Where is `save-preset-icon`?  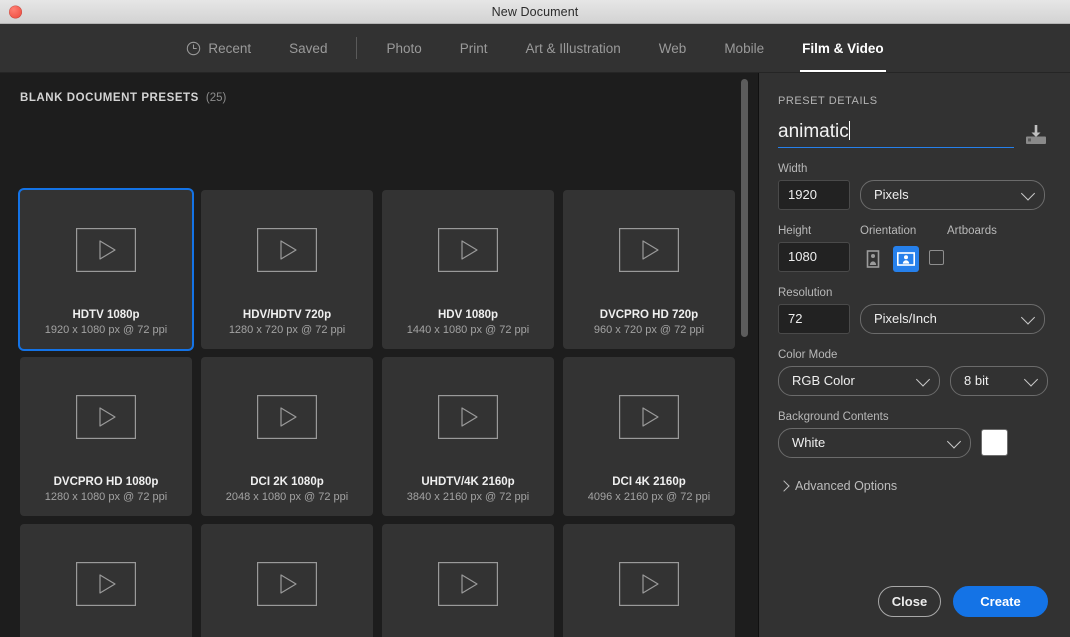 save-preset-icon is located at coordinates (1036, 135).